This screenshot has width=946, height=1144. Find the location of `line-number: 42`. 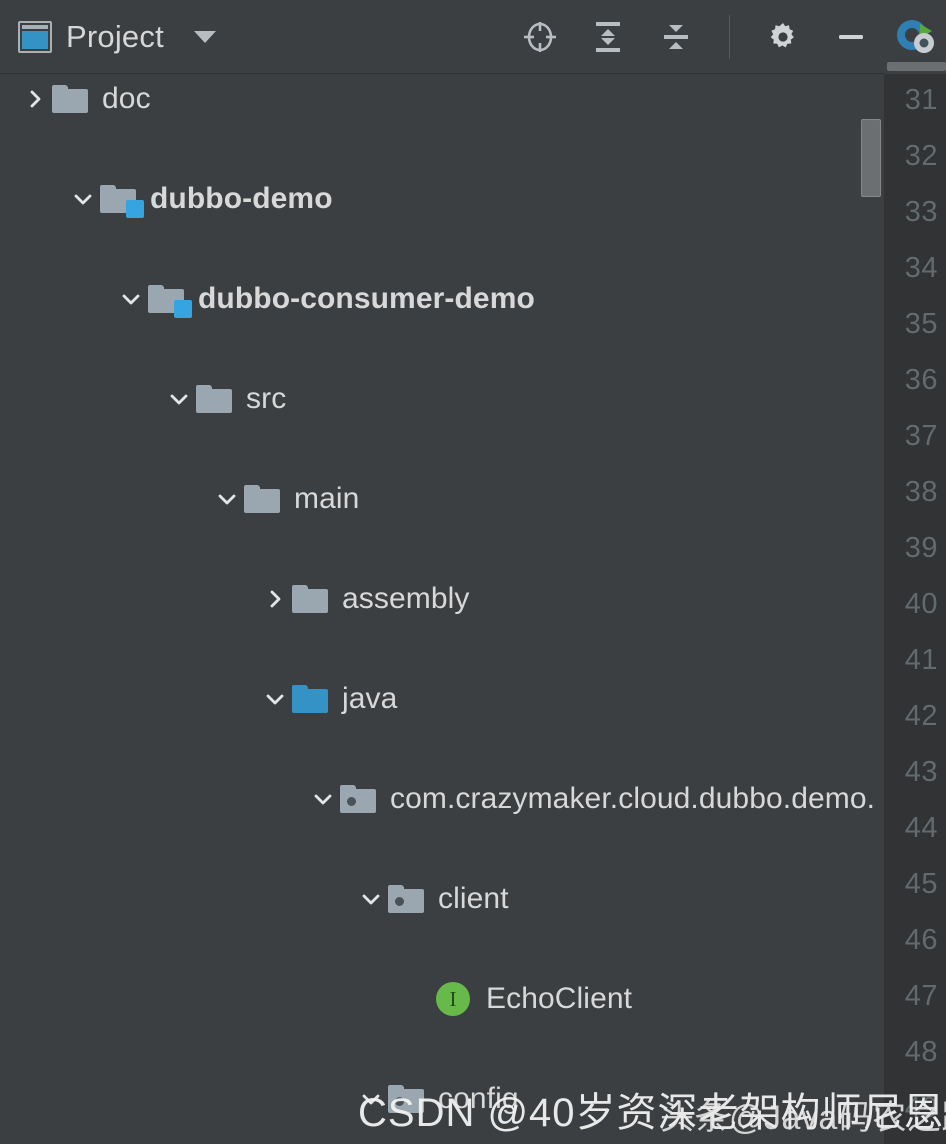

line-number: 42 is located at coordinates (921, 716).